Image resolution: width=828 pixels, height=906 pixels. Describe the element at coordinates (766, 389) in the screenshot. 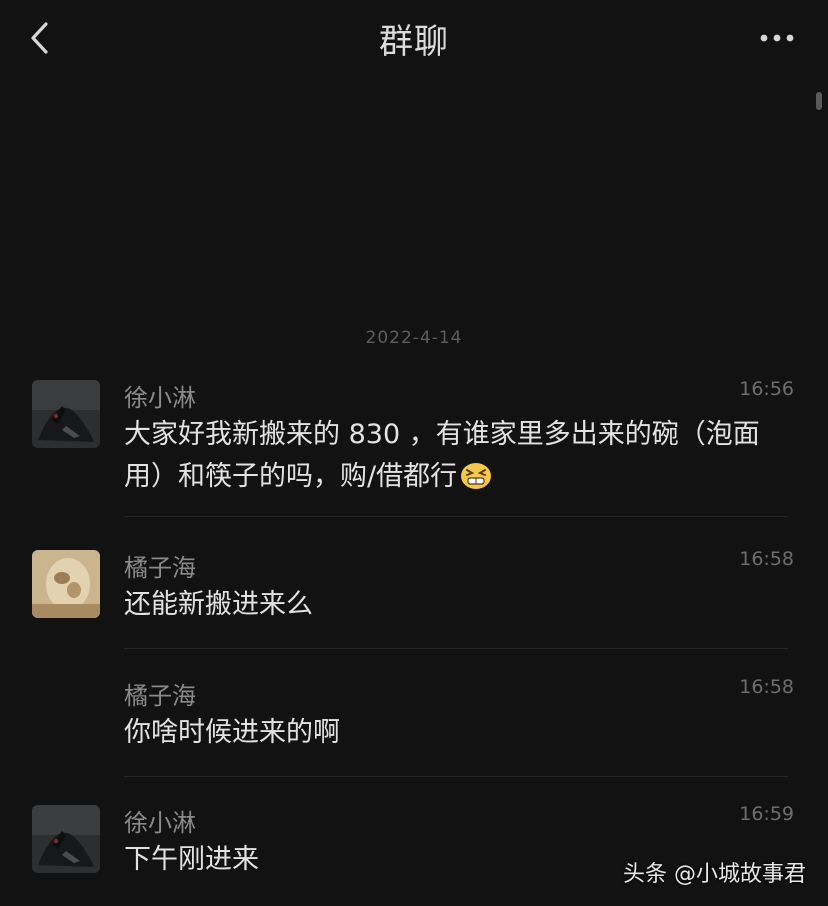

I see `message-time: 16:56` at that location.